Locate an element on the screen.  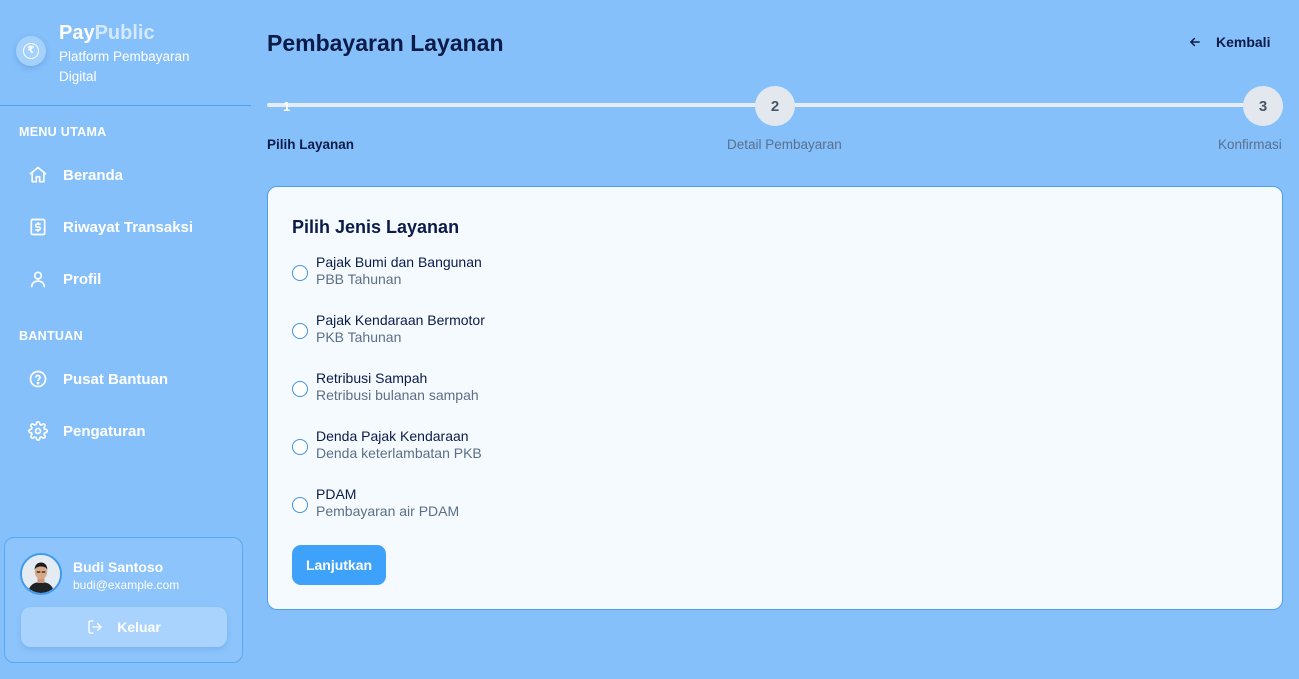
step-3-circle: 3 is located at coordinates (1263, 106).